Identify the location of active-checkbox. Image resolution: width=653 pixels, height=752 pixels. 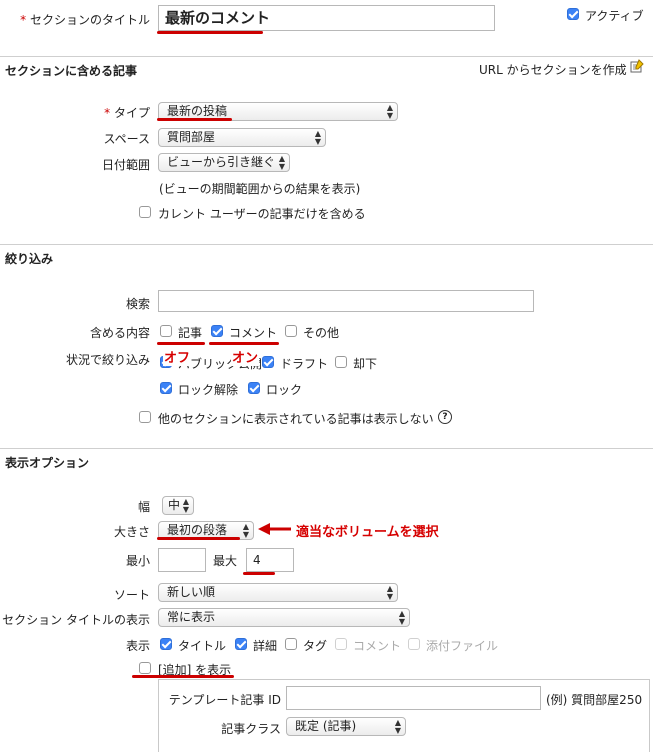
(573, 14).